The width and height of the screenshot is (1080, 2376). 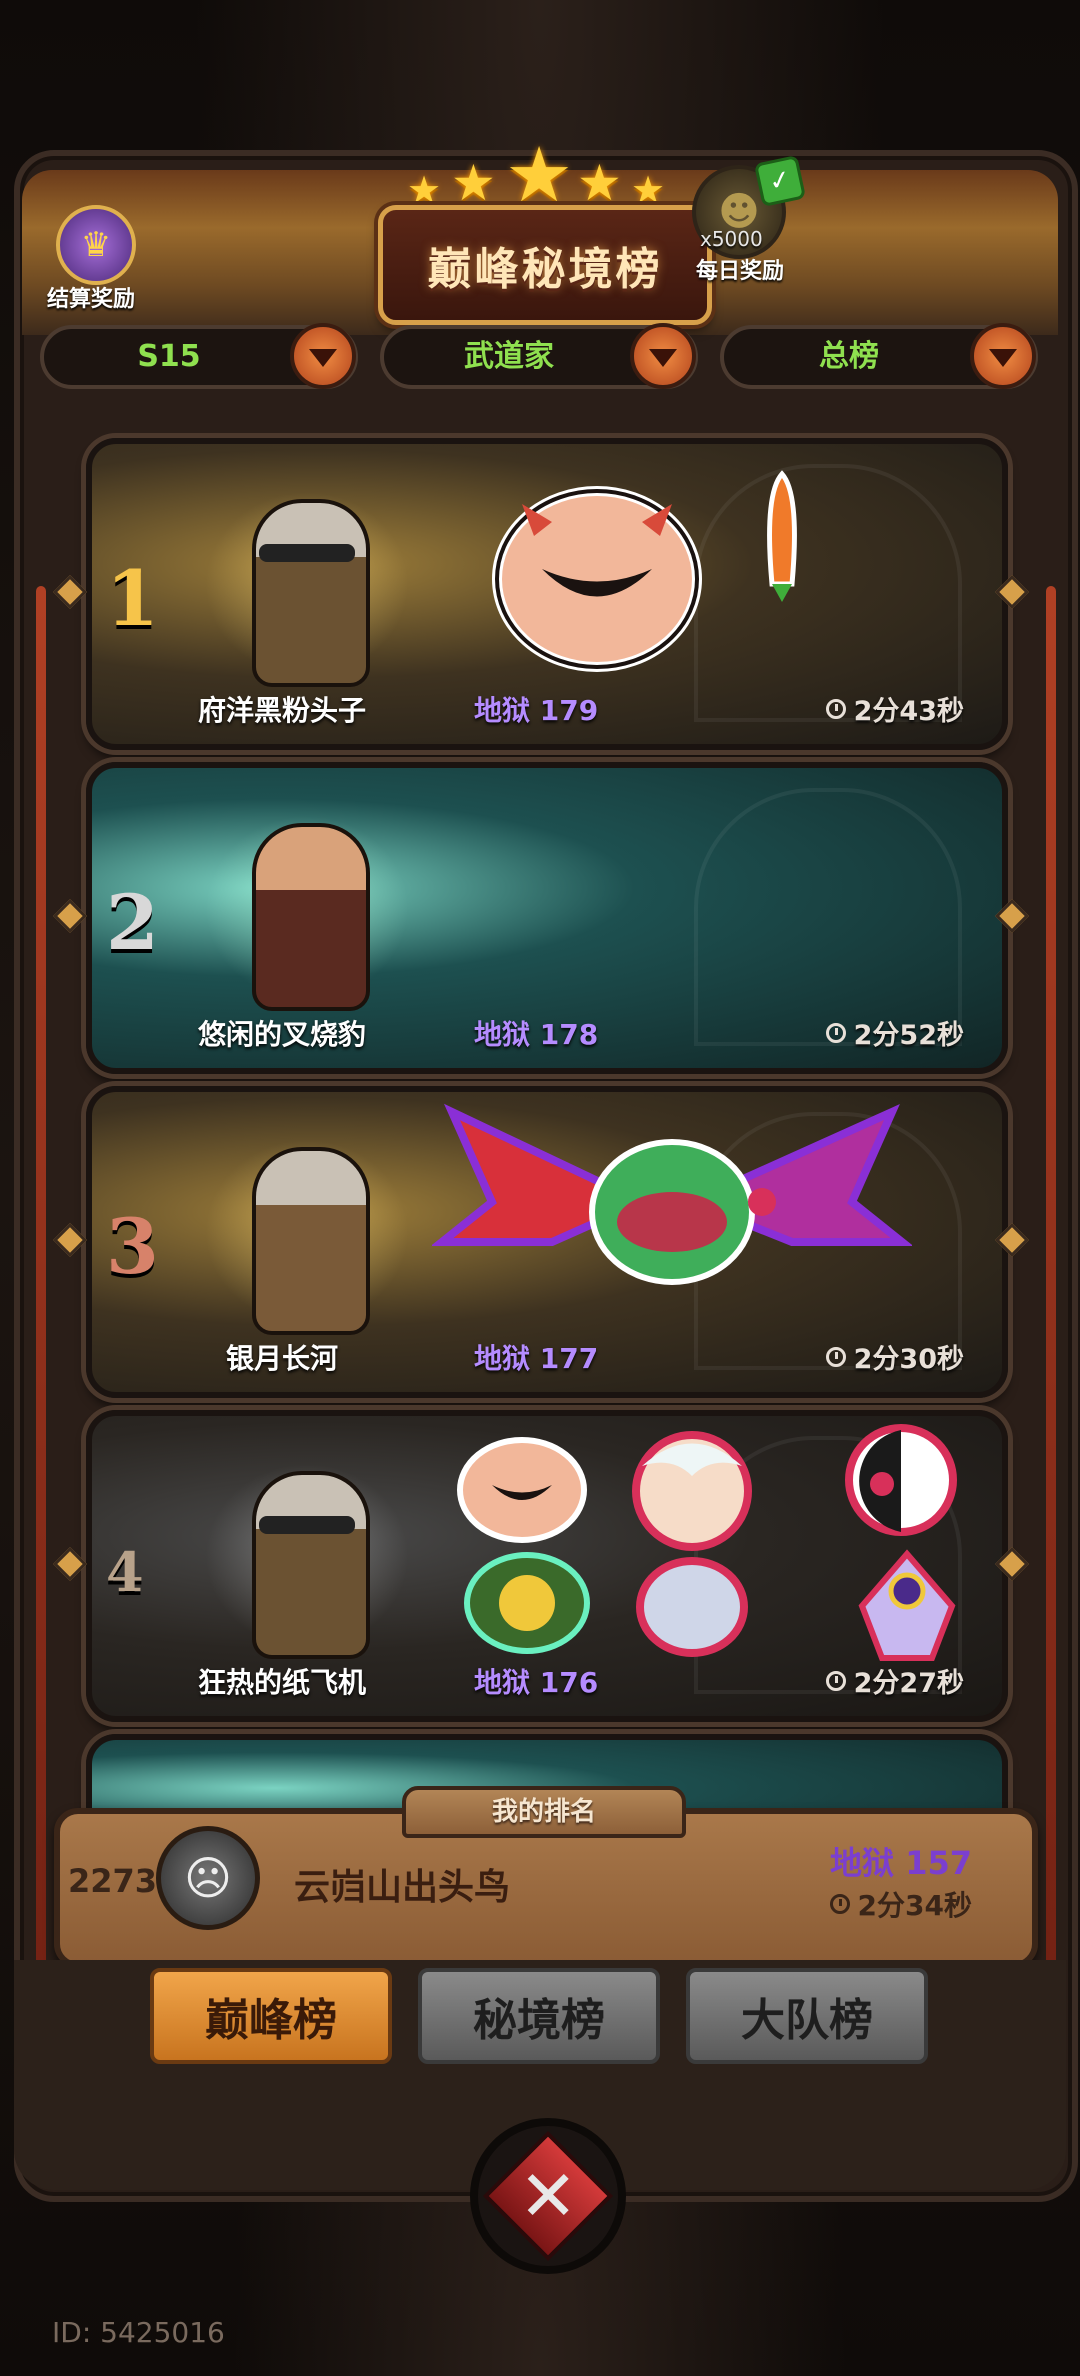 I want to click on rank-card-2: 2 悠闲的叉烧豹 地狱 178 2分52秒, so click(x=547, y=918).